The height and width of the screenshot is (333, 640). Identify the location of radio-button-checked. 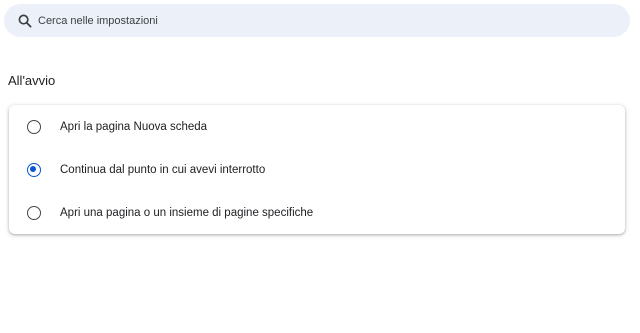
(34, 170).